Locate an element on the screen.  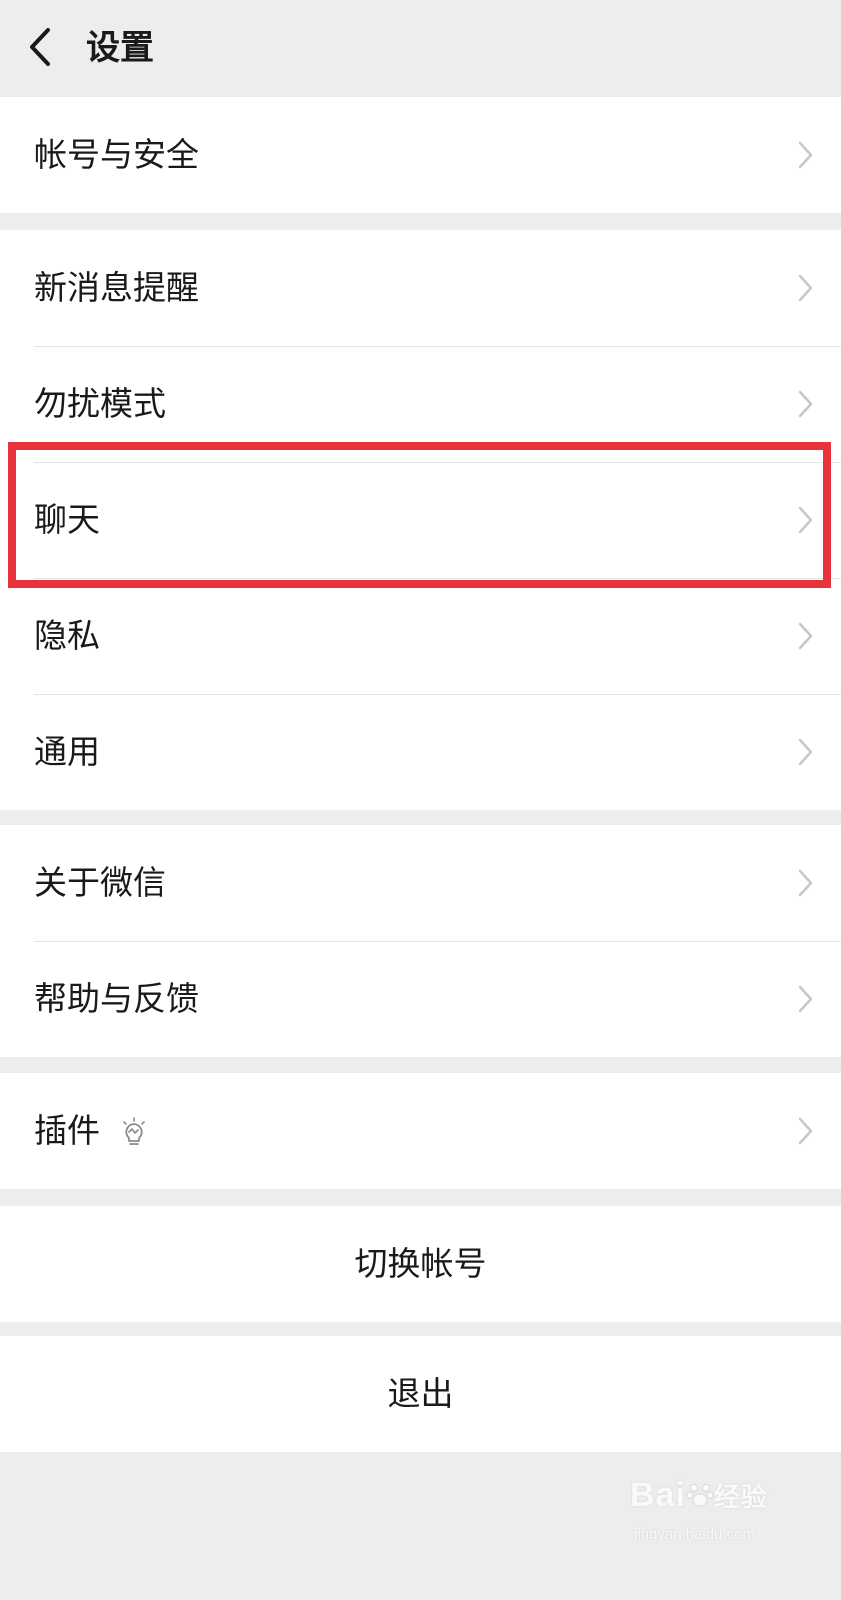
settings-item-label: 插件 is located at coordinates (67, 1130).